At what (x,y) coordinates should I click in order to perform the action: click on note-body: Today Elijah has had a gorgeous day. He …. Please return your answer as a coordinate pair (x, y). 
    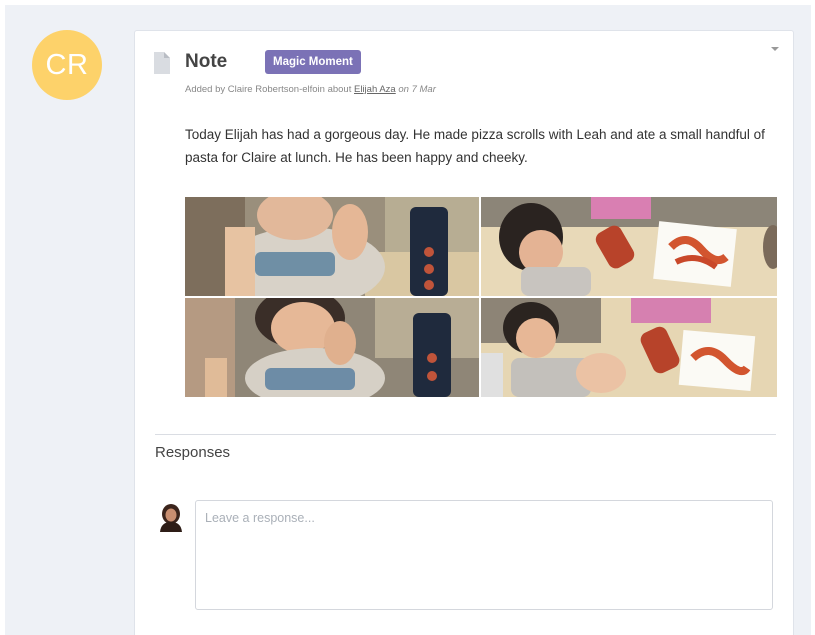
    Looking at the image, I should click on (475, 146).